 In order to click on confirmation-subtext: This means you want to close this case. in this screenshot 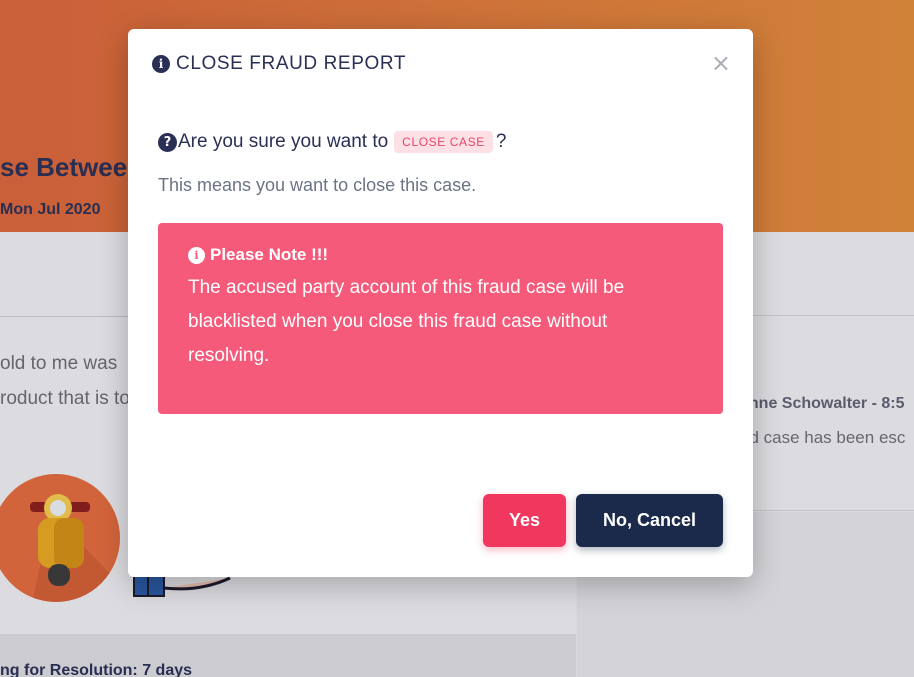, I will do `click(317, 185)`.